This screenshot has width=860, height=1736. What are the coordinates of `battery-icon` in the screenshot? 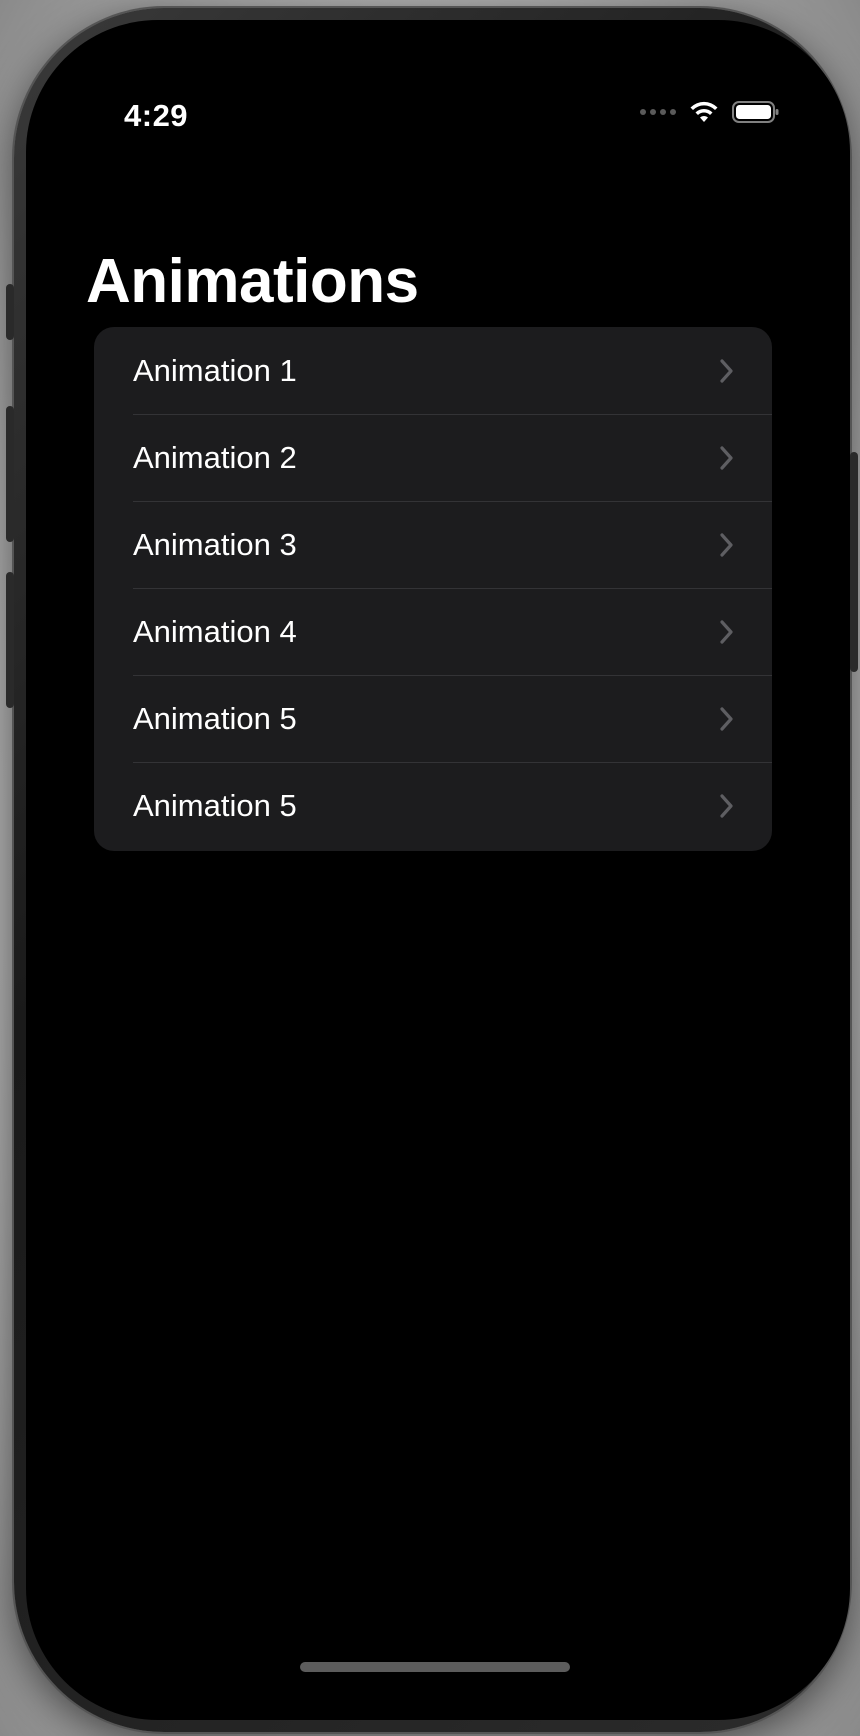 It's located at (755, 112).